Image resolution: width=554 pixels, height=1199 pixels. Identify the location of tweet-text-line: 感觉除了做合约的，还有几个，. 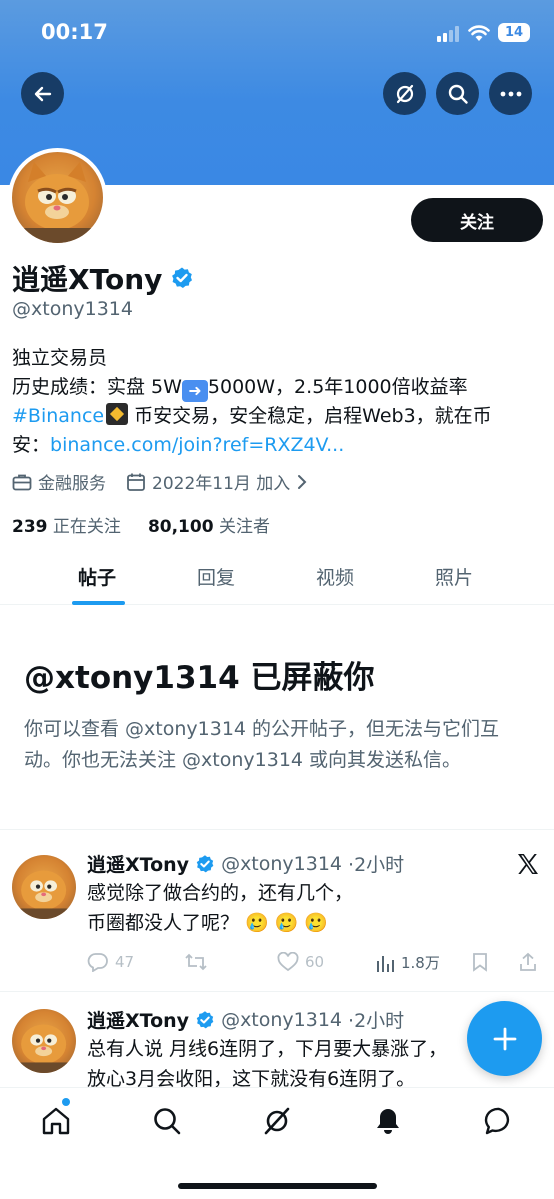
(220, 893).